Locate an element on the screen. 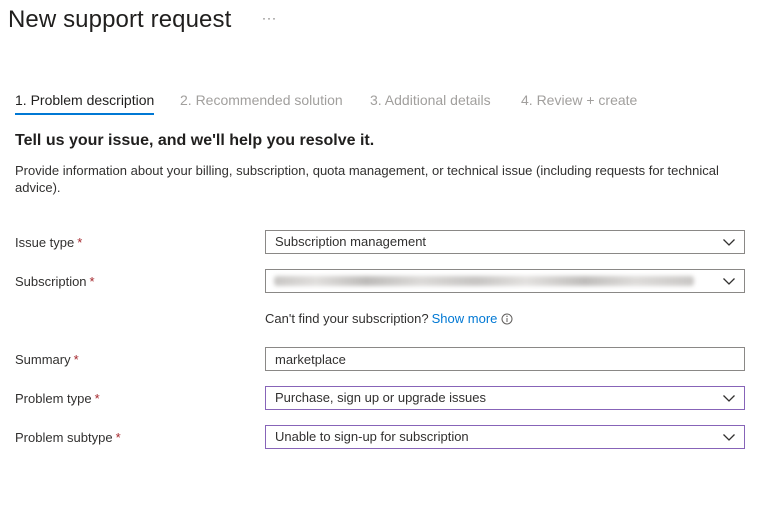 The height and width of the screenshot is (527, 767). issue-type-value: Subscription management is located at coordinates (351, 241).